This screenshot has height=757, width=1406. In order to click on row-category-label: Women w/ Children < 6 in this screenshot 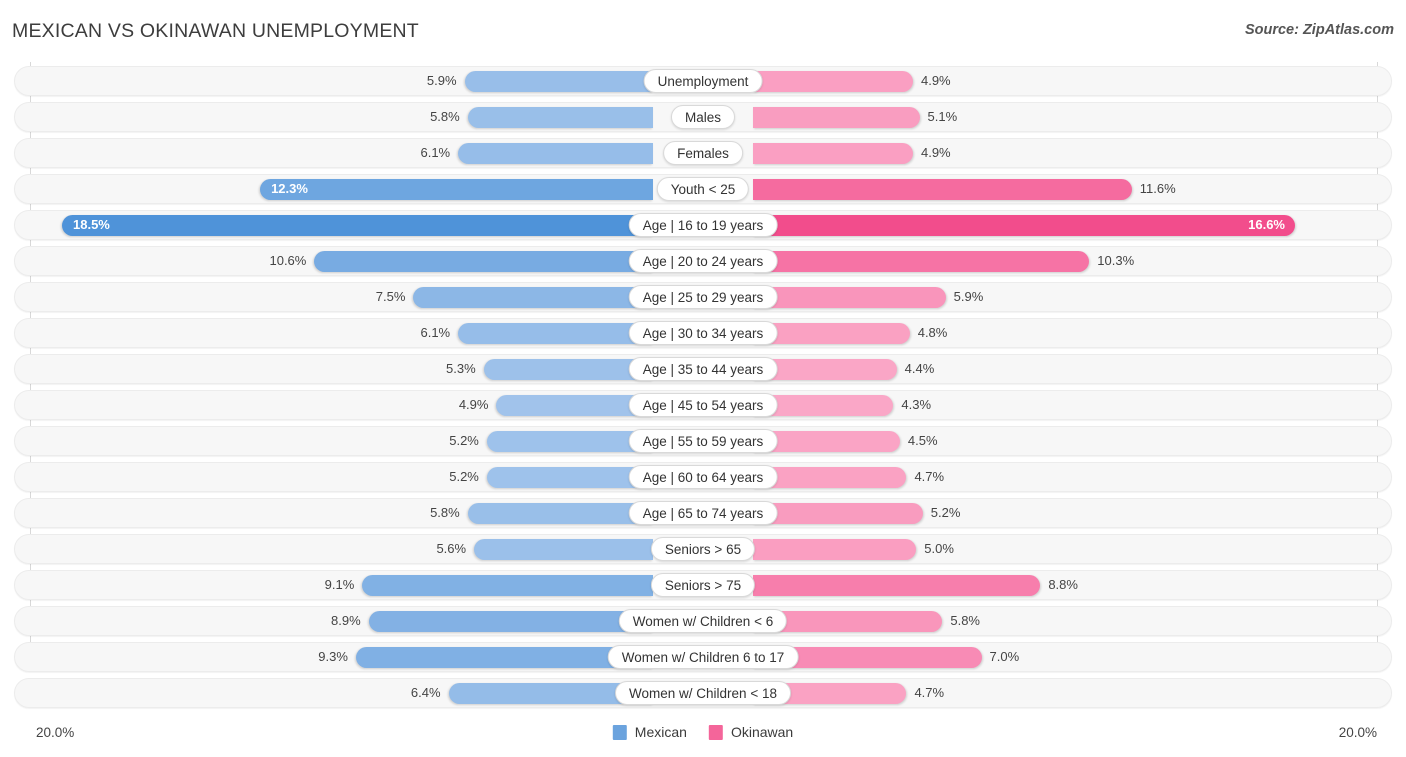, I will do `click(703, 621)`.